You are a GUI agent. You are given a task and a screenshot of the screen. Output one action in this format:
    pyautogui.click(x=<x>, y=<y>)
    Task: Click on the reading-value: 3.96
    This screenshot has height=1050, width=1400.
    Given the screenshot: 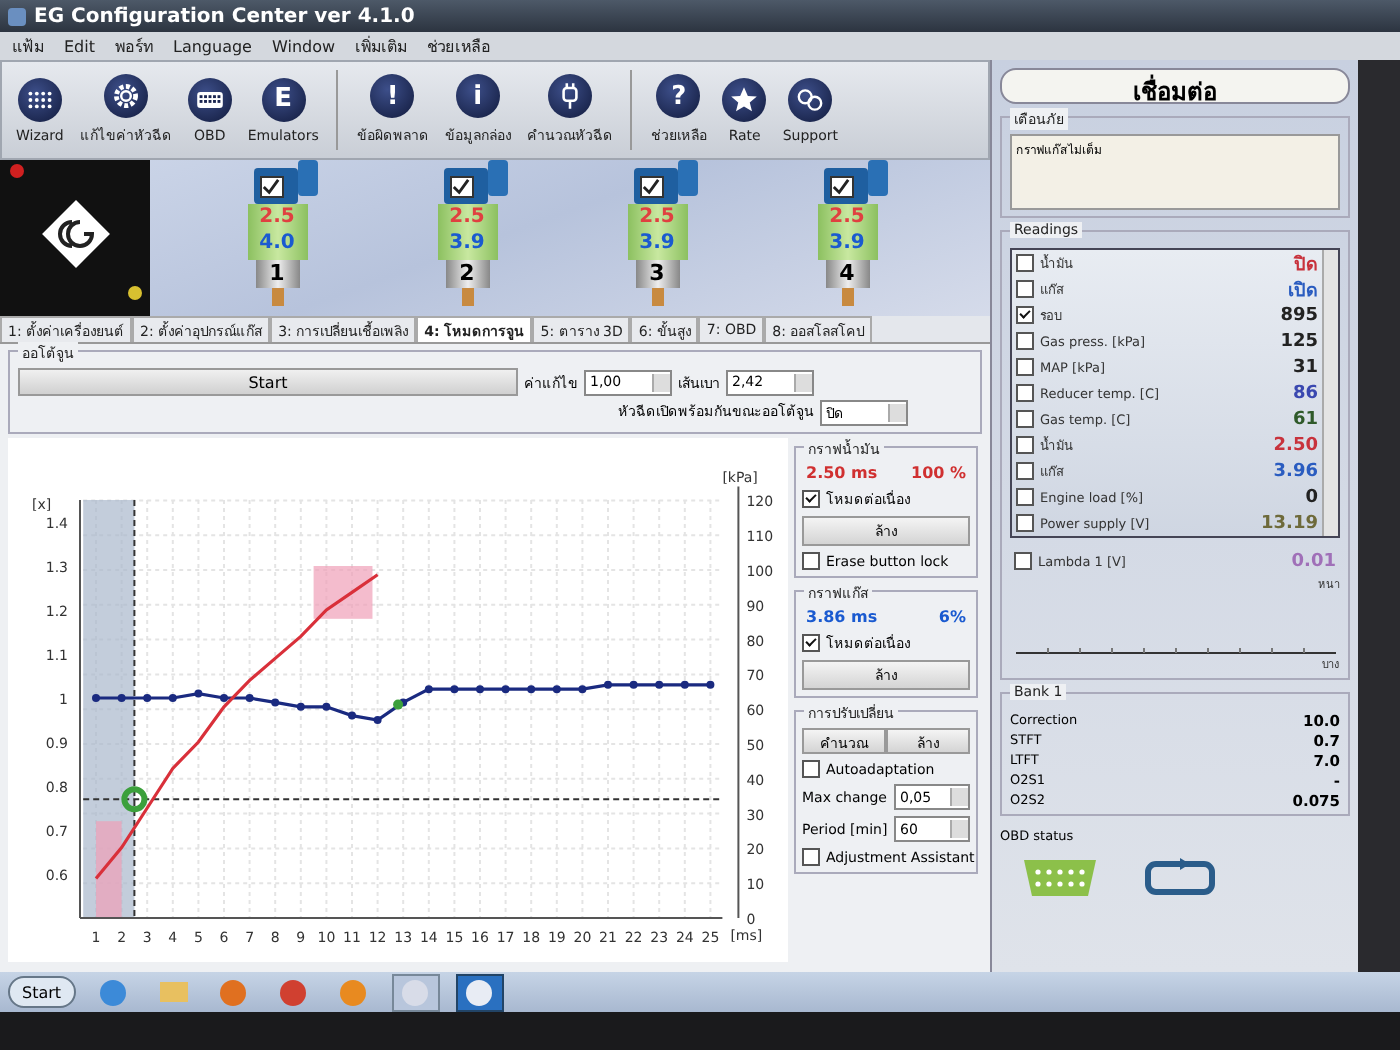 What is the action you would take?
    pyautogui.click(x=1295, y=471)
    